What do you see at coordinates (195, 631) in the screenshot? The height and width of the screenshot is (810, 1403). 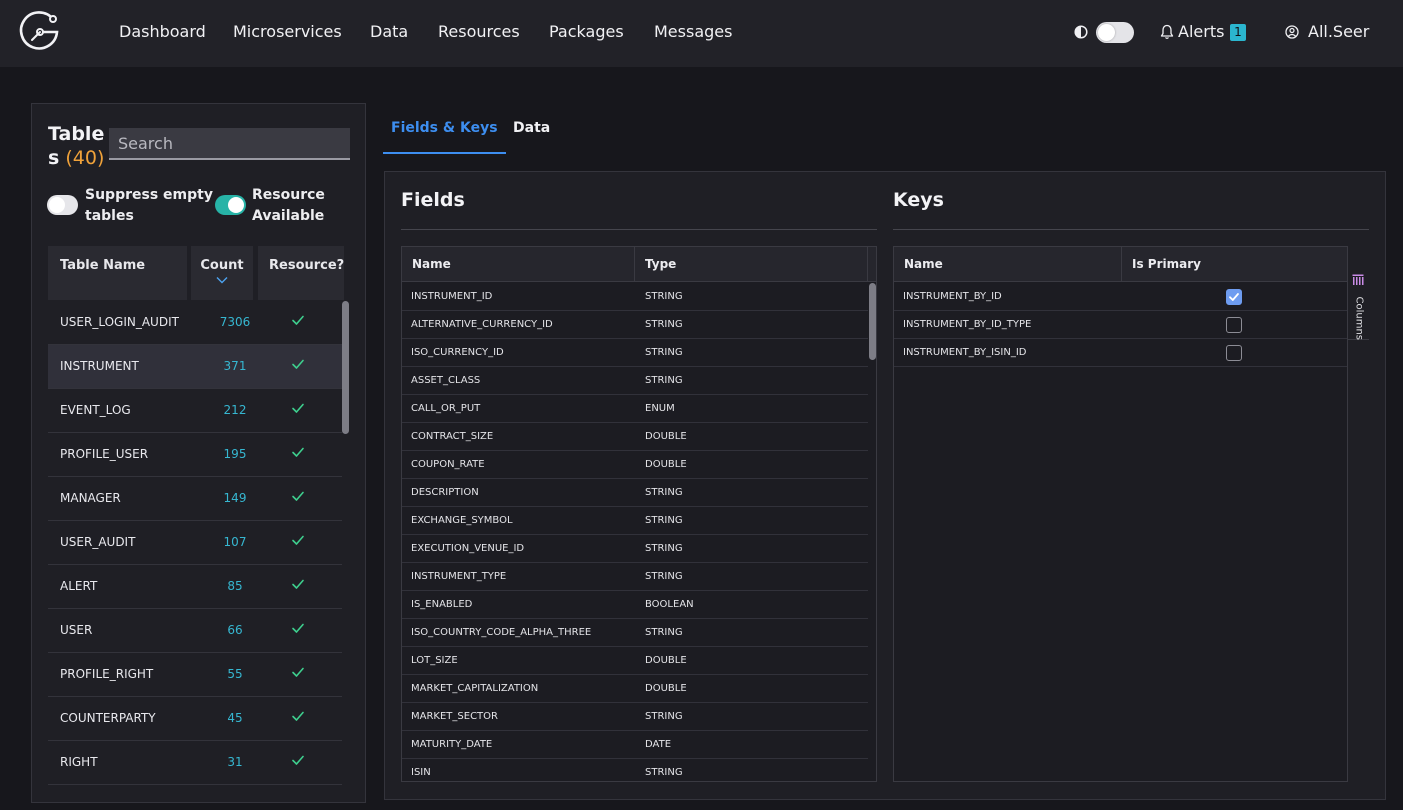 I see `table-row: USER 66` at bounding box center [195, 631].